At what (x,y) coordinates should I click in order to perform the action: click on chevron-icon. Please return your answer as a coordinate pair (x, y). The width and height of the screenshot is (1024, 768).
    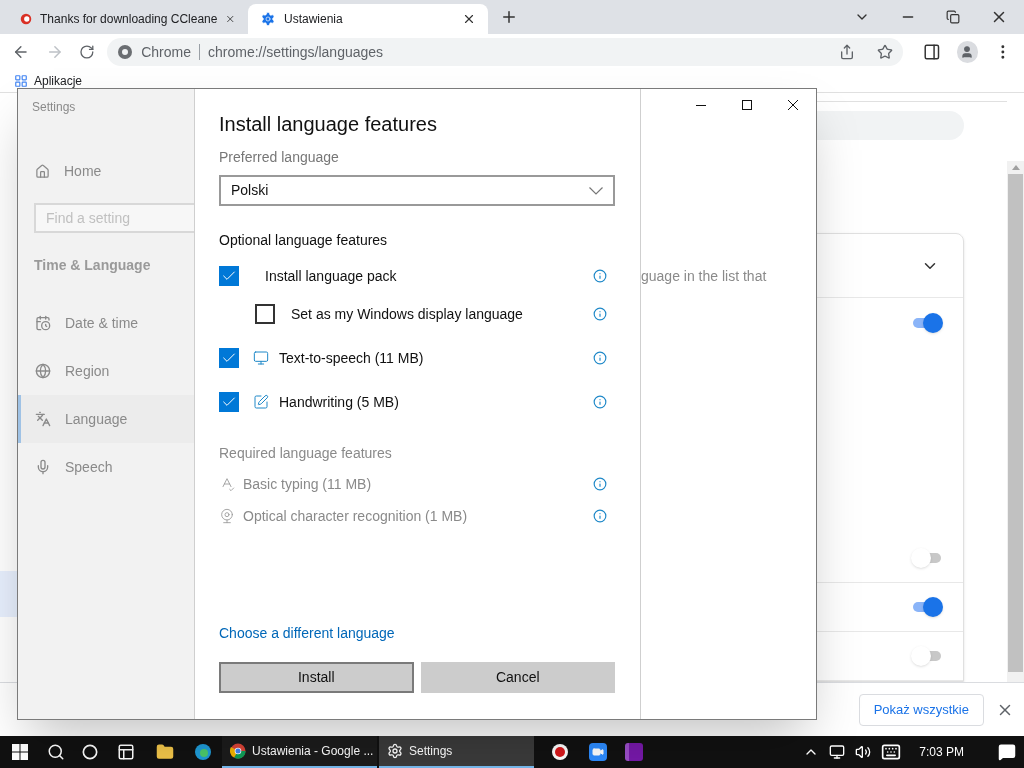
    Looking at the image, I should click on (596, 190).